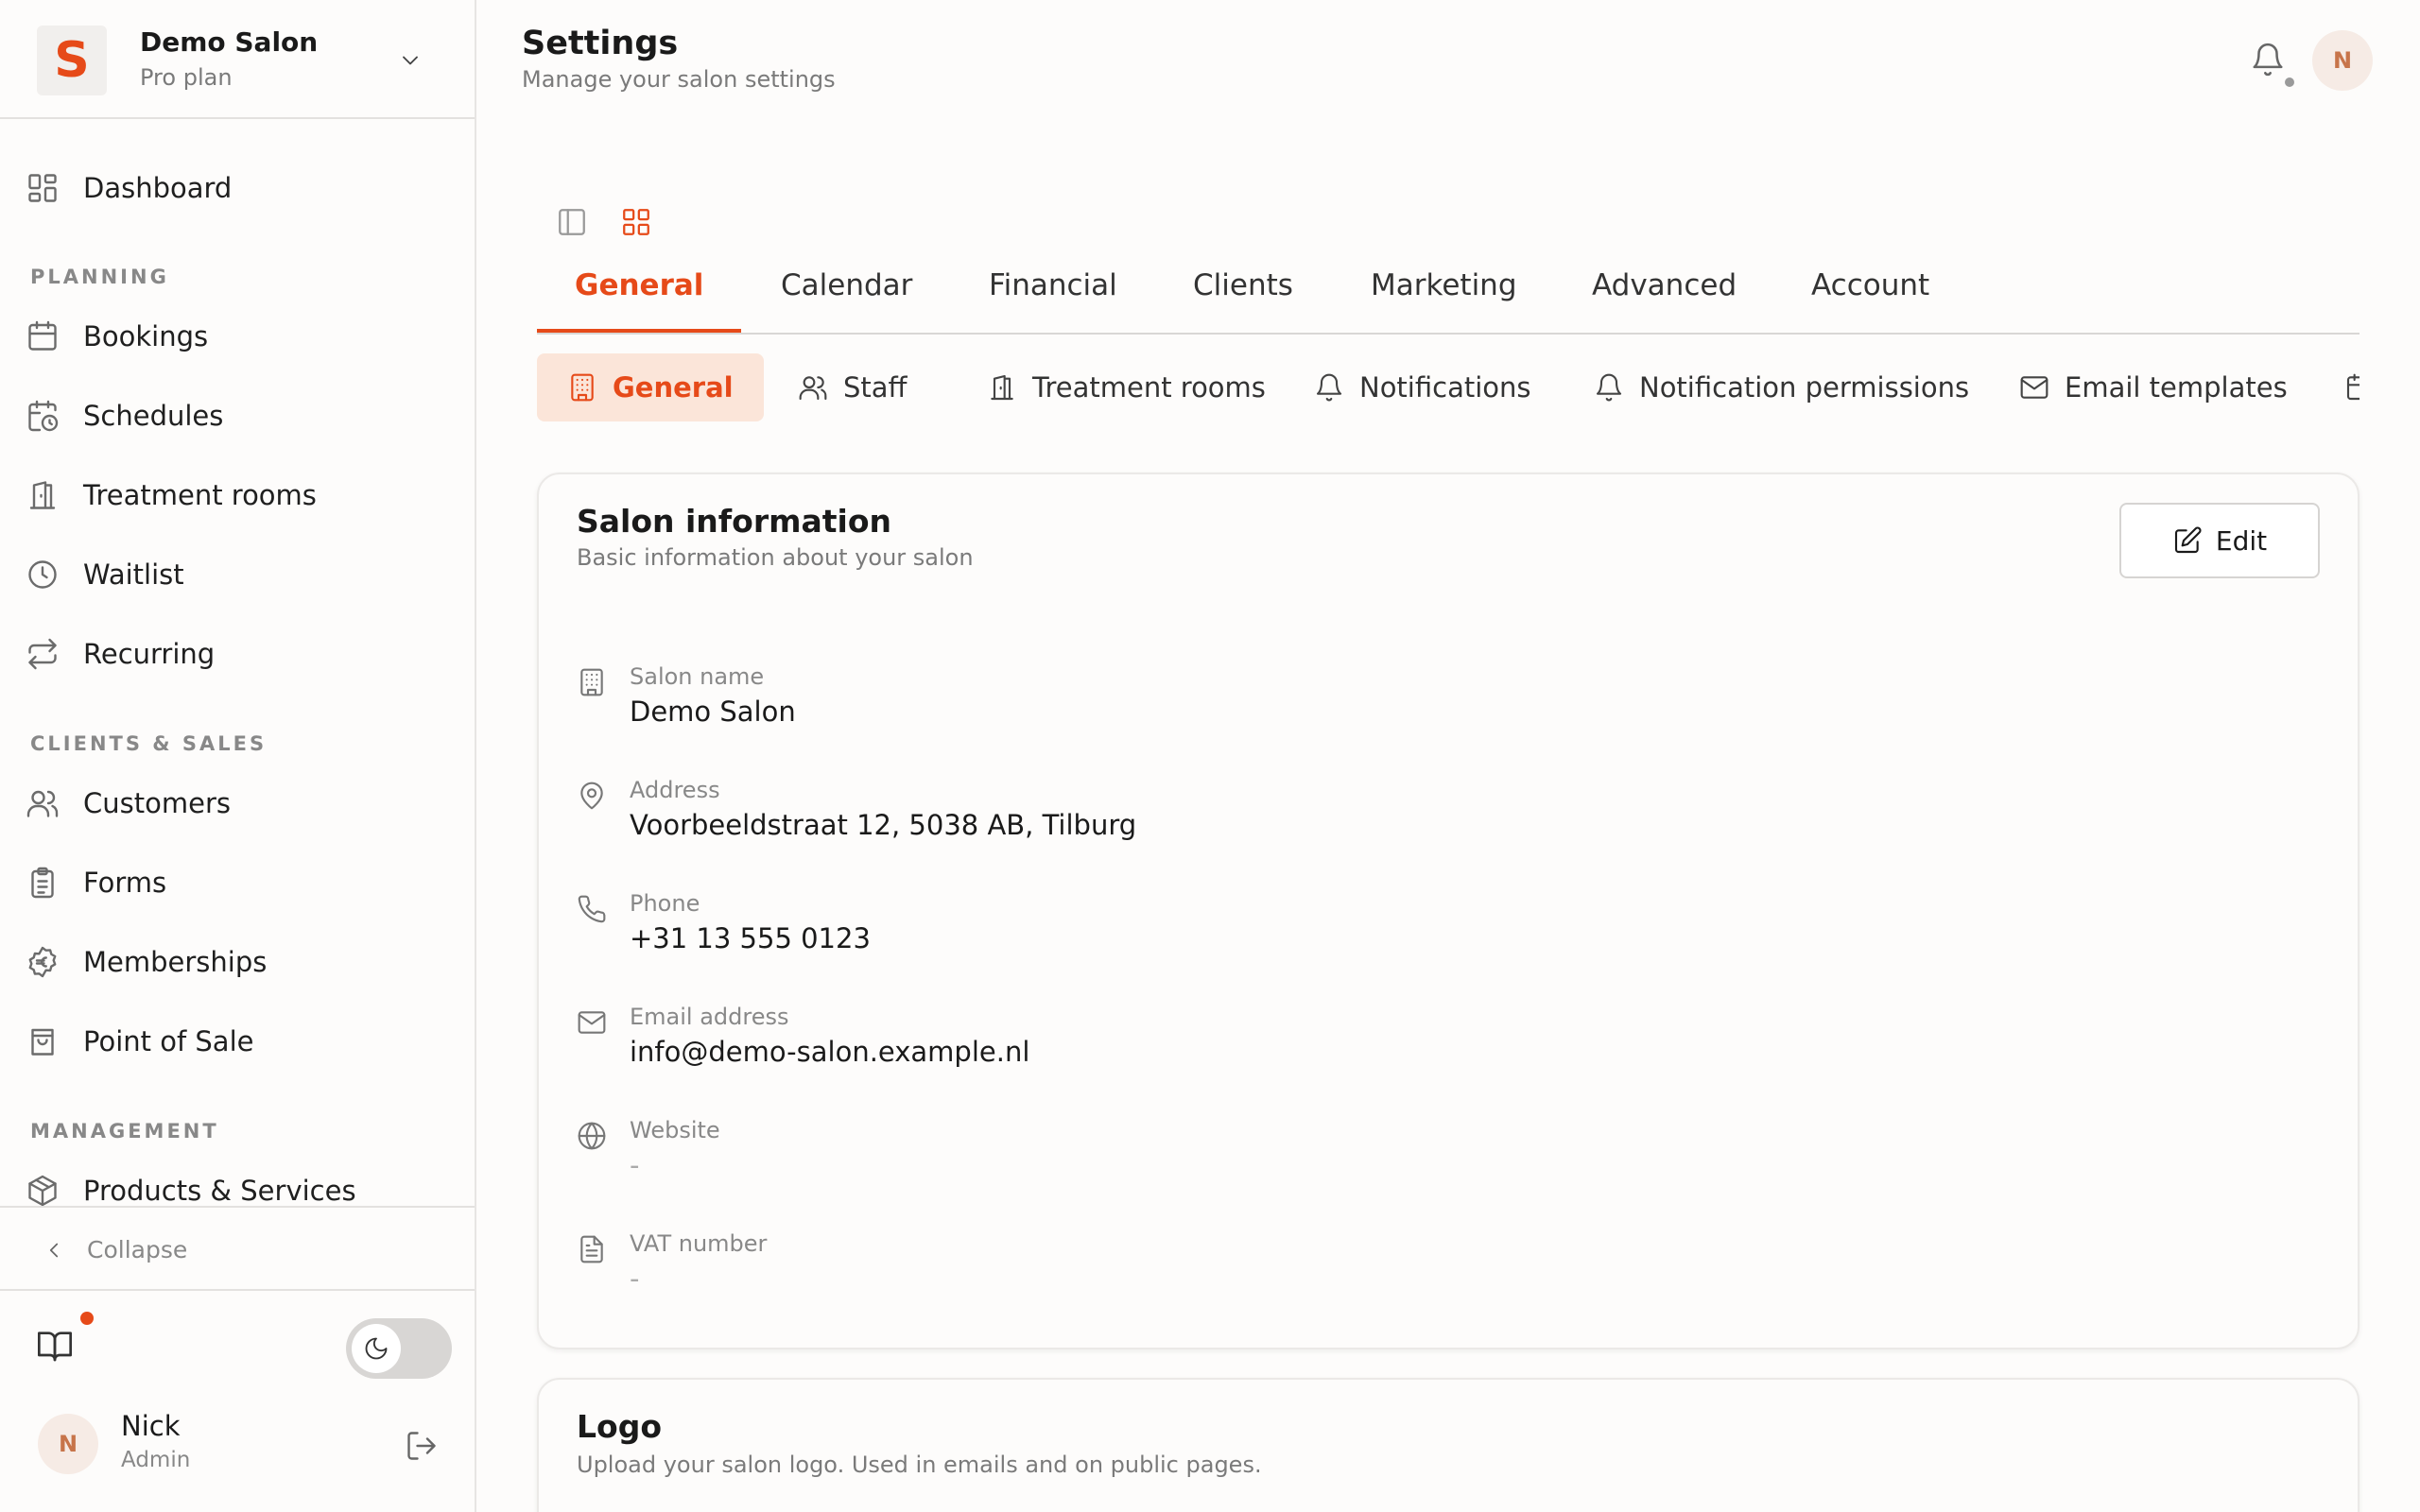 Image resolution: width=2420 pixels, height=1512 pixels. What do you see at coordinates (42, 336) in the screenshot?
I see `calendar-icon` at bounding box center [42, 336].